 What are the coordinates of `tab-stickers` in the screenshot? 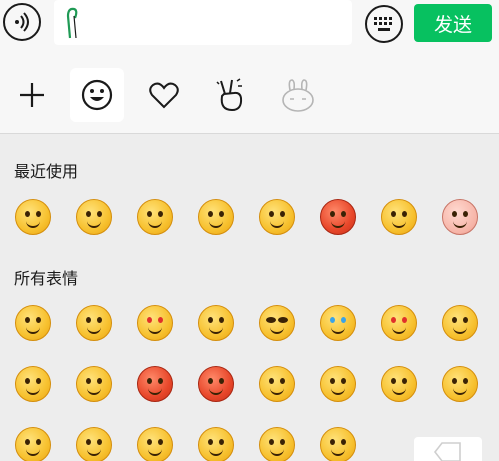 It's located at (231, 95).